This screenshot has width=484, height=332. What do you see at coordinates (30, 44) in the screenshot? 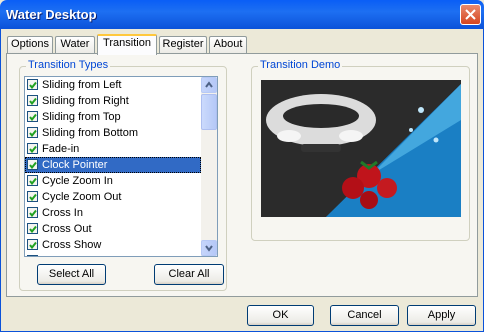
I see `tab-options: Options` at bounding box center [30, 44].